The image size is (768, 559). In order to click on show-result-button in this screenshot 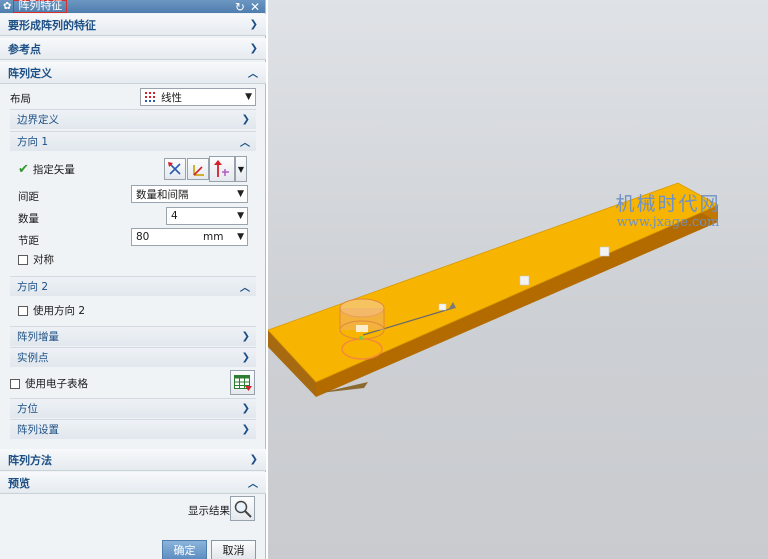, I will do `click(242, 508)`.